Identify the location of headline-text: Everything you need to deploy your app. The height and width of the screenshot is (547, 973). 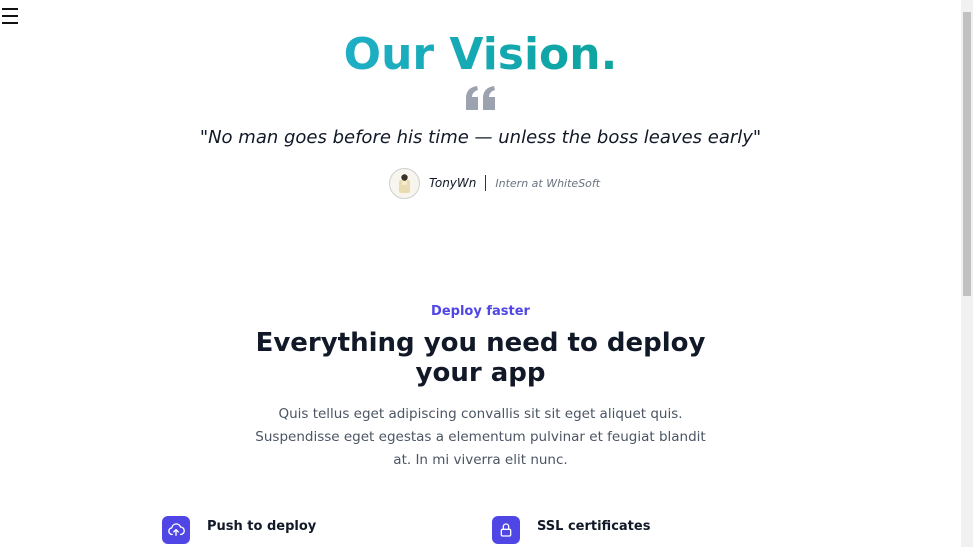
(480, 358).